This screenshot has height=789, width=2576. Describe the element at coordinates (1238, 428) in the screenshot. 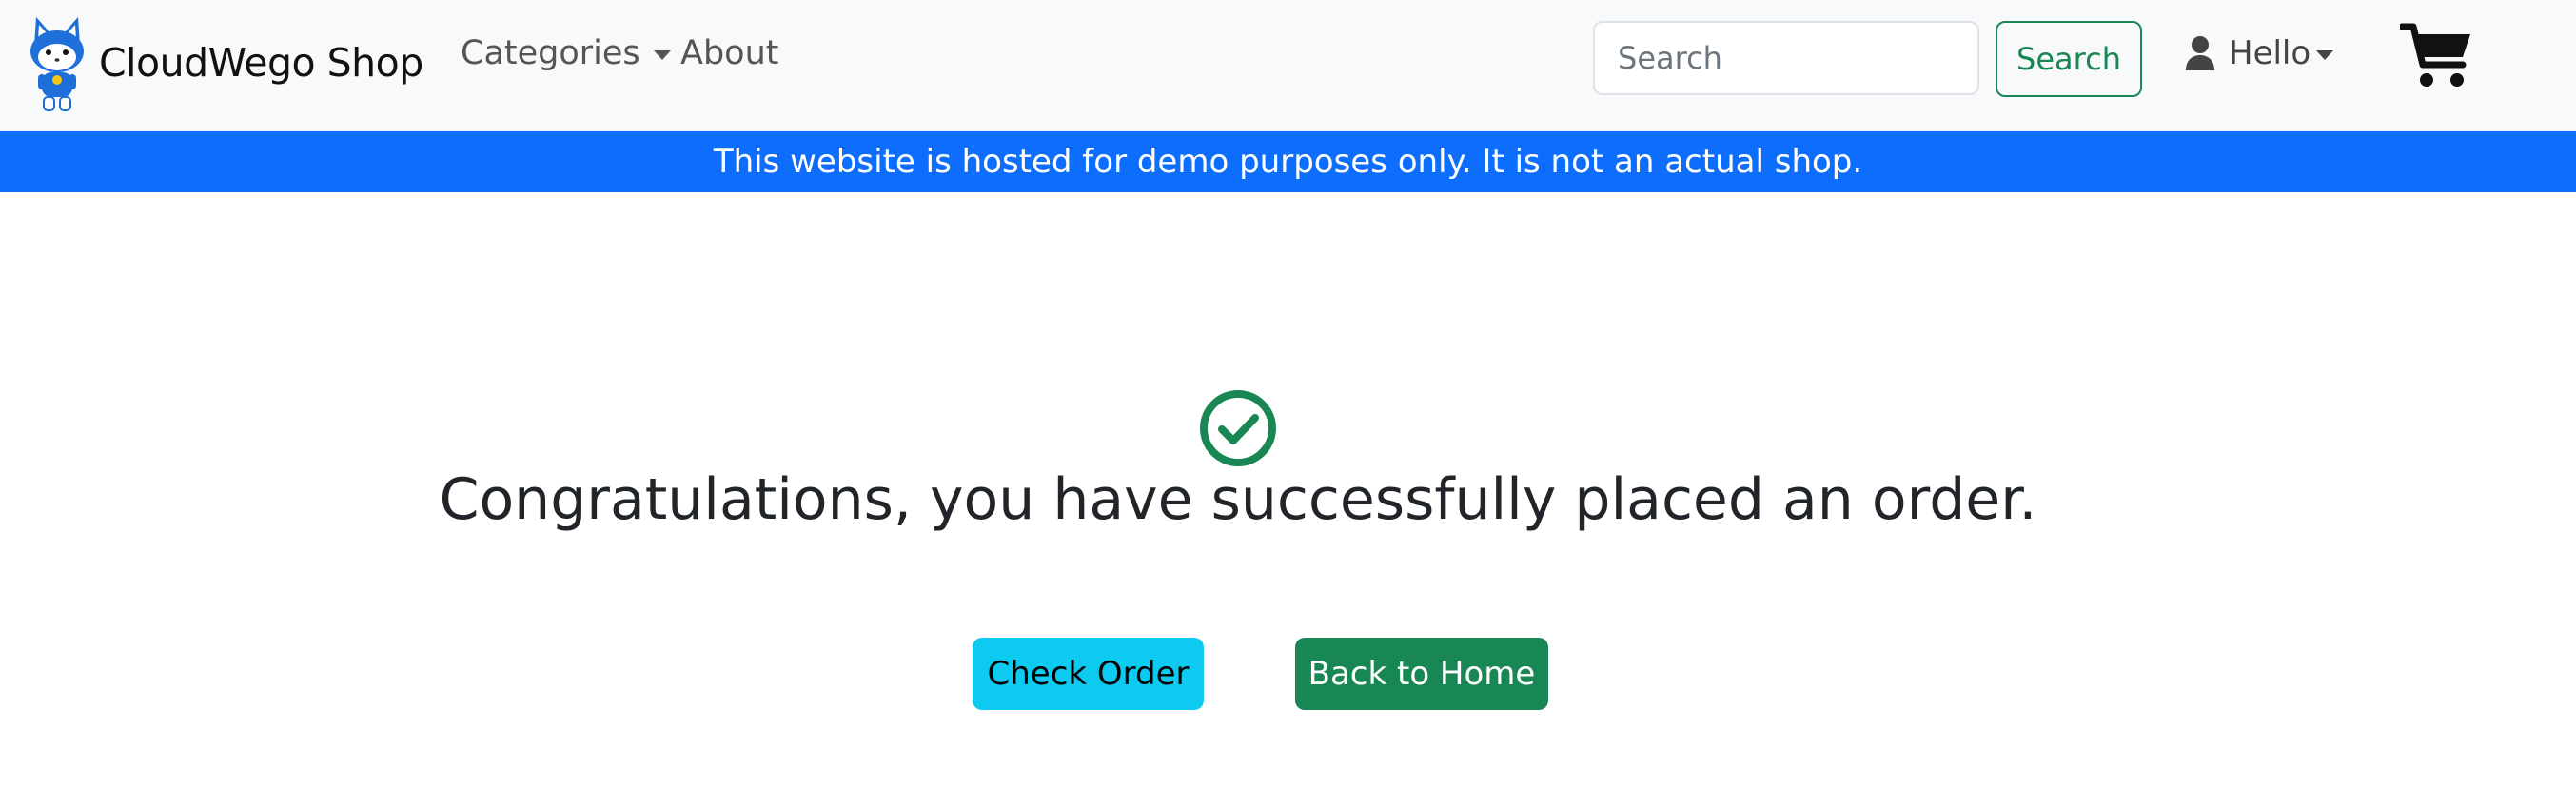

I see `check-circle-icon` at that location.